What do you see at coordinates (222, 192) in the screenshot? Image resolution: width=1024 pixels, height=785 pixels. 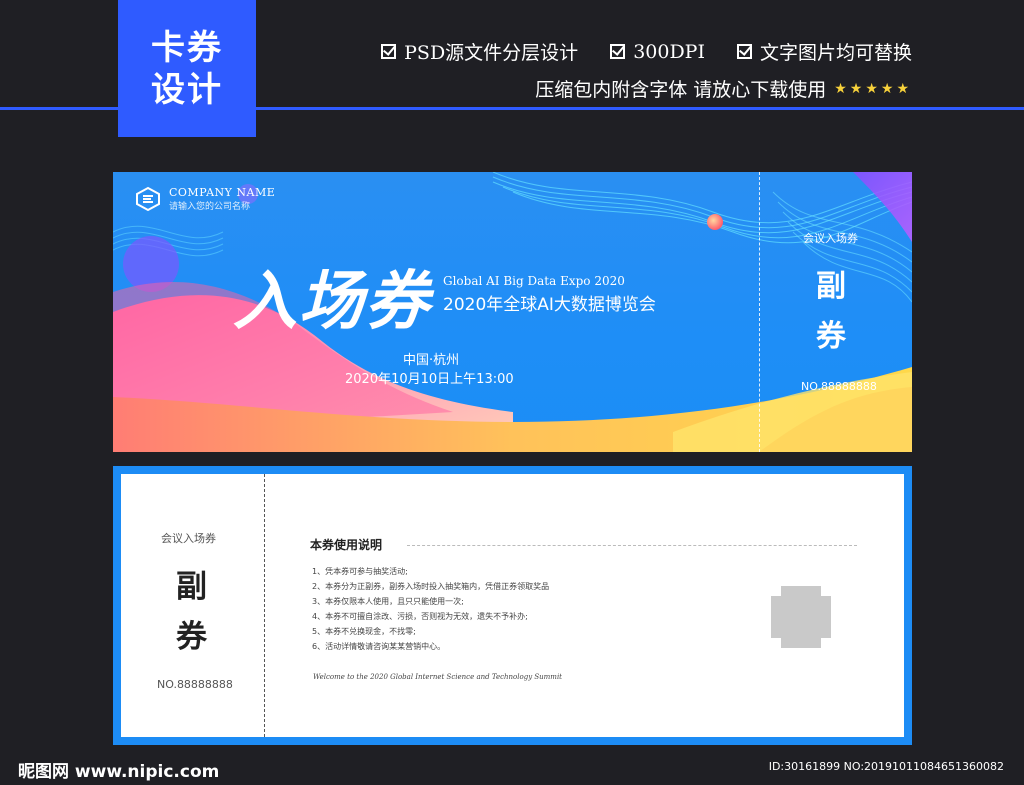 I see `company-name: COMPANY NAME` at bounding box center [222, 192].